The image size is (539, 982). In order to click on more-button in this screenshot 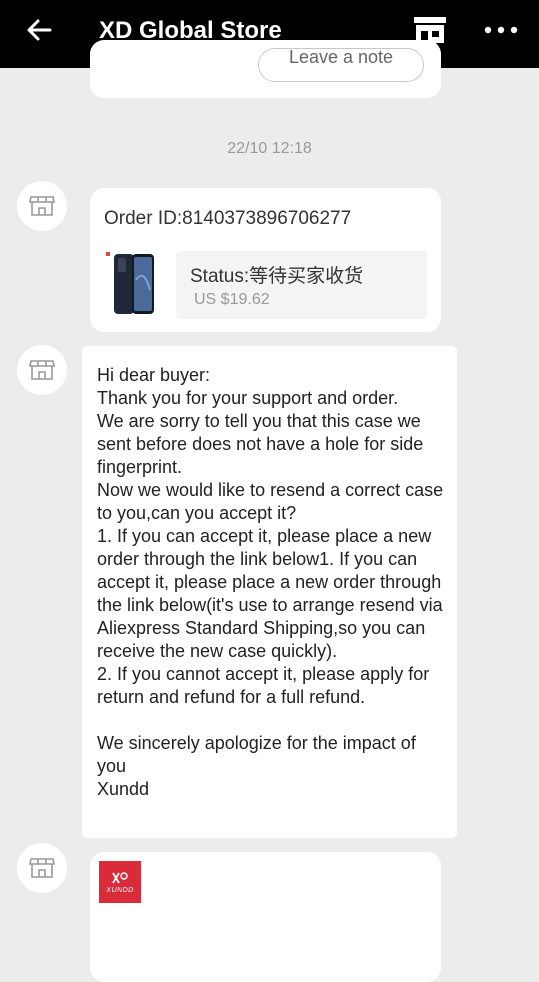, I will do `click(502, 34)`.